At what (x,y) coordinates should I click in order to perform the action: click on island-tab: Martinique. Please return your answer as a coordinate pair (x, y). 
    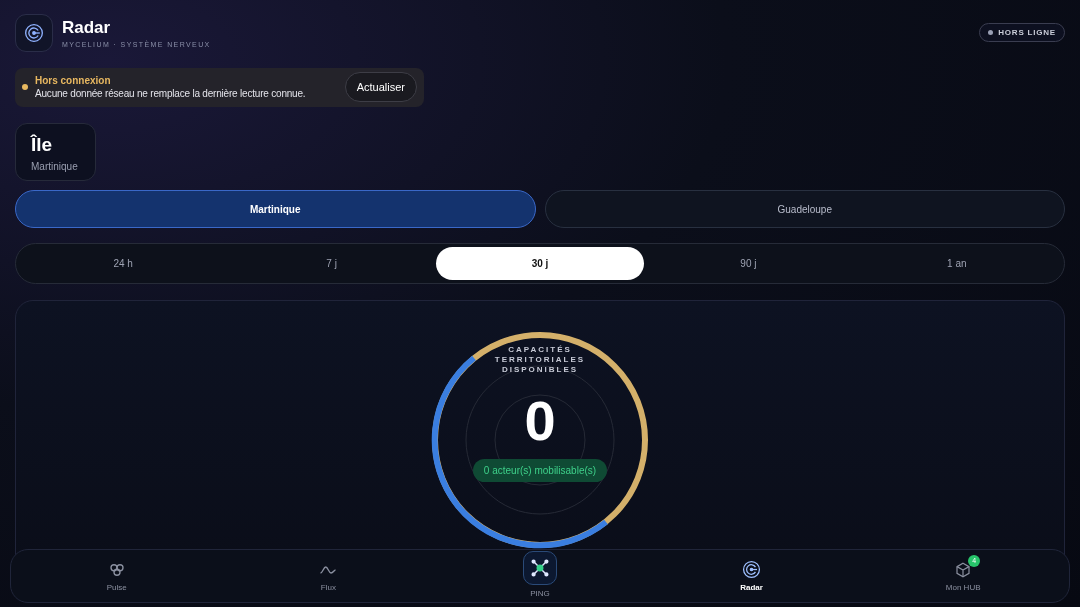
    Looking at the image, I should click on (275, 209).